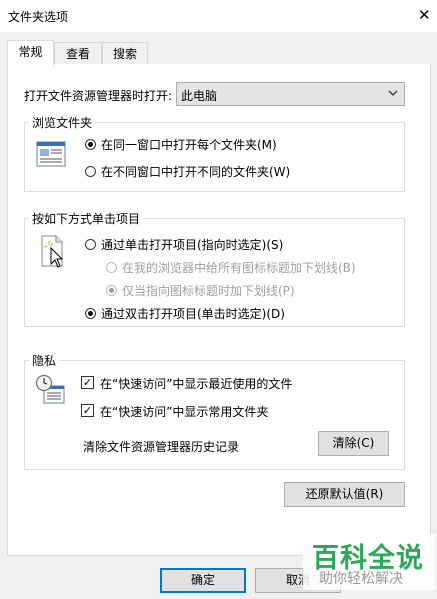 This screenshot has height=599, width=437. I want to click on double-click-label: 通过双击打开项目(单击时选定)(D), so click(193, 313).